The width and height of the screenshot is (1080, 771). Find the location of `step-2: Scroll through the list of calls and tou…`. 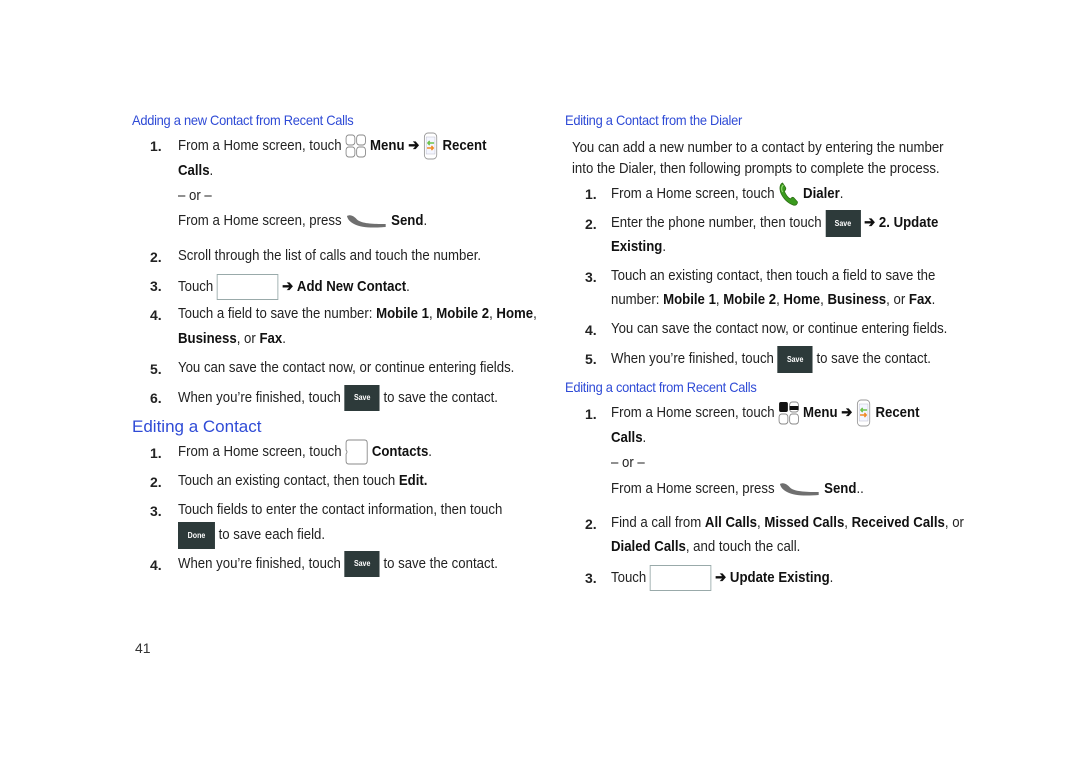

step-2: Scroll through the list of calls and tou… is located at coordinates (330, 255).